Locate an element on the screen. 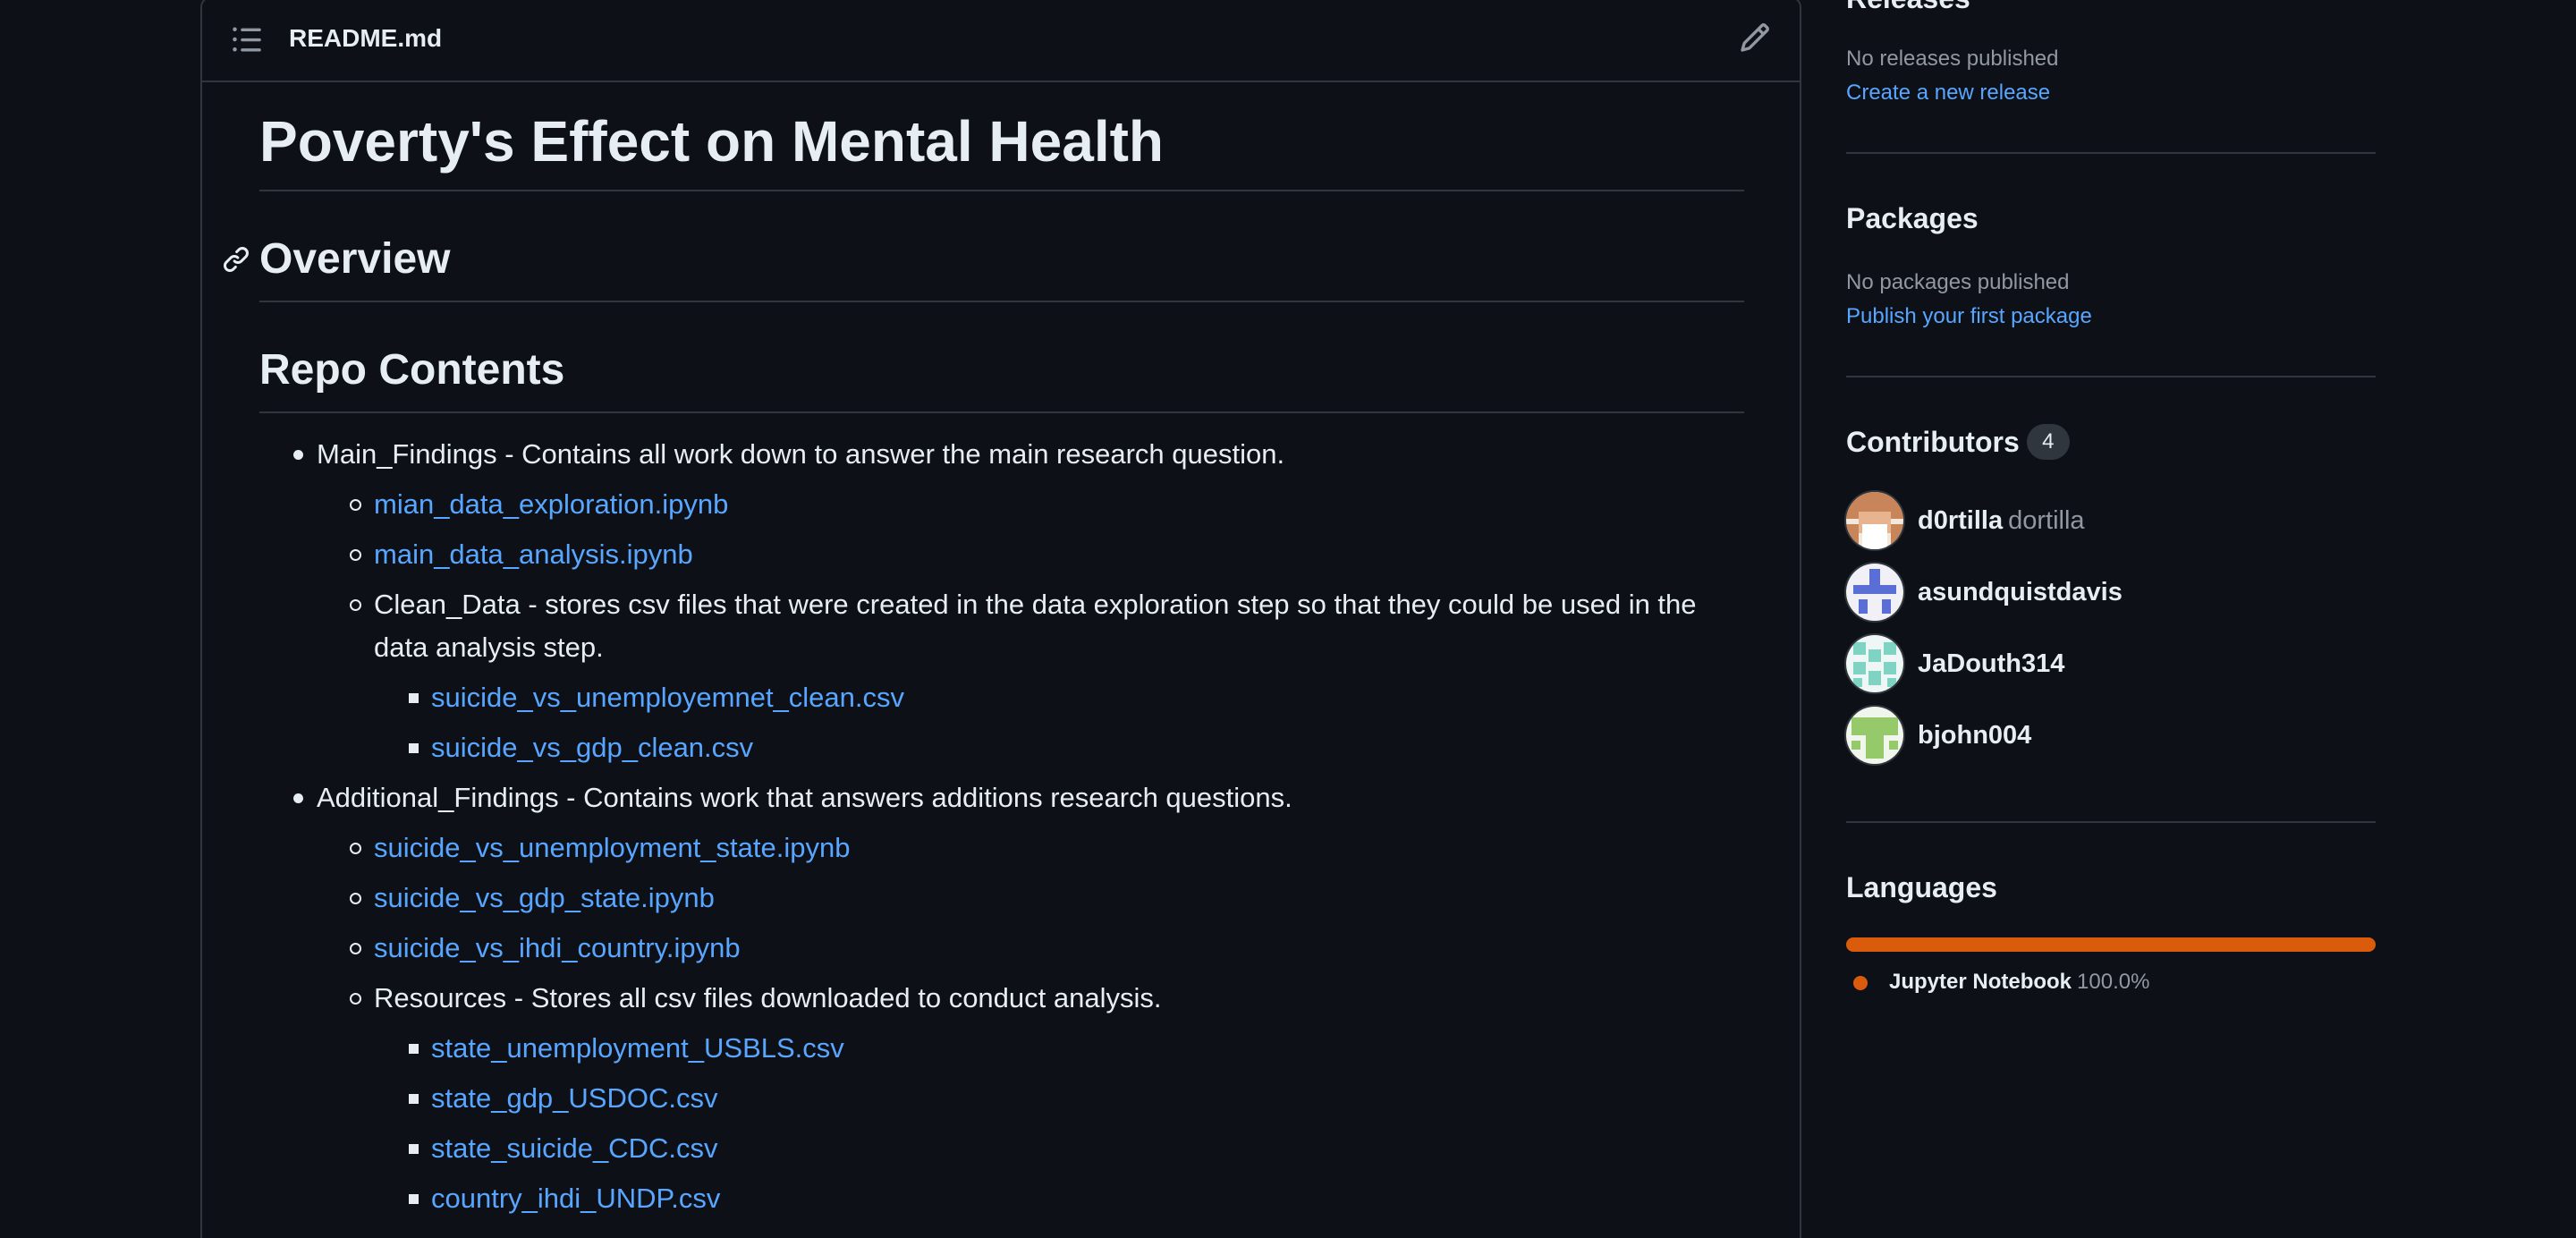 Image resolution: width=2576 pixels, height=1238 pixels. contributors-heading-label: Contributors is located at coordinates (1933, 442).